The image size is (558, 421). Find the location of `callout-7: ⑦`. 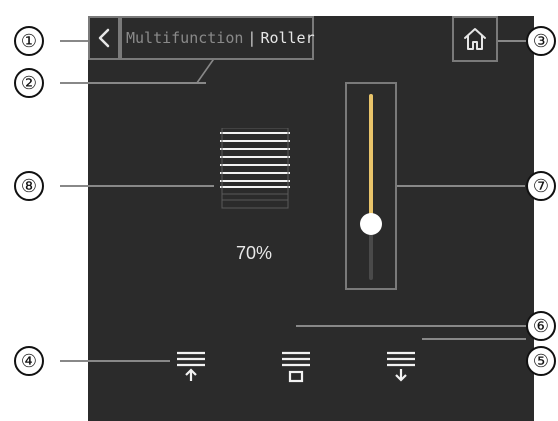

callout-7: ⑦ is located at coordinates (541, 186).